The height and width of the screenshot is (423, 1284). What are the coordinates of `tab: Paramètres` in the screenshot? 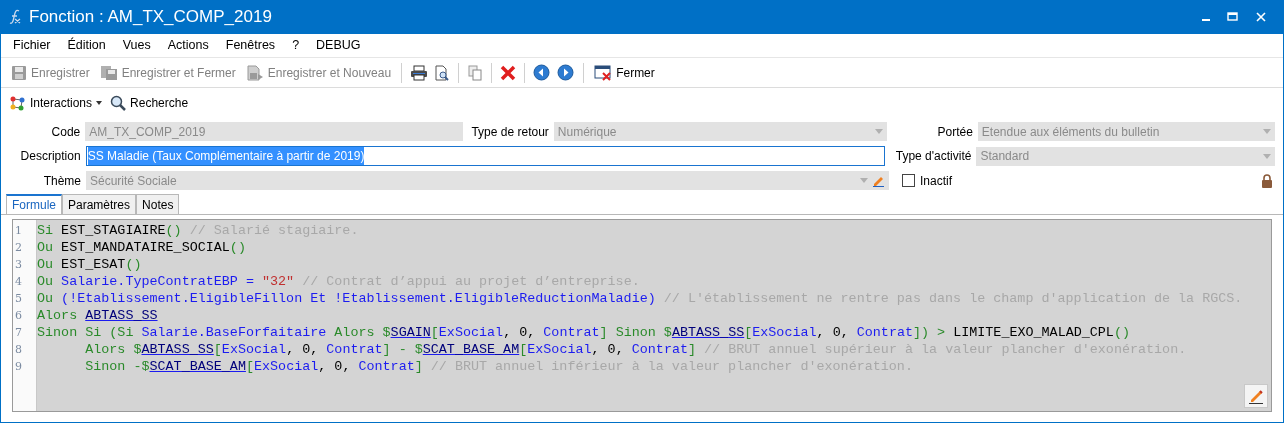 It's located at (99, 204).